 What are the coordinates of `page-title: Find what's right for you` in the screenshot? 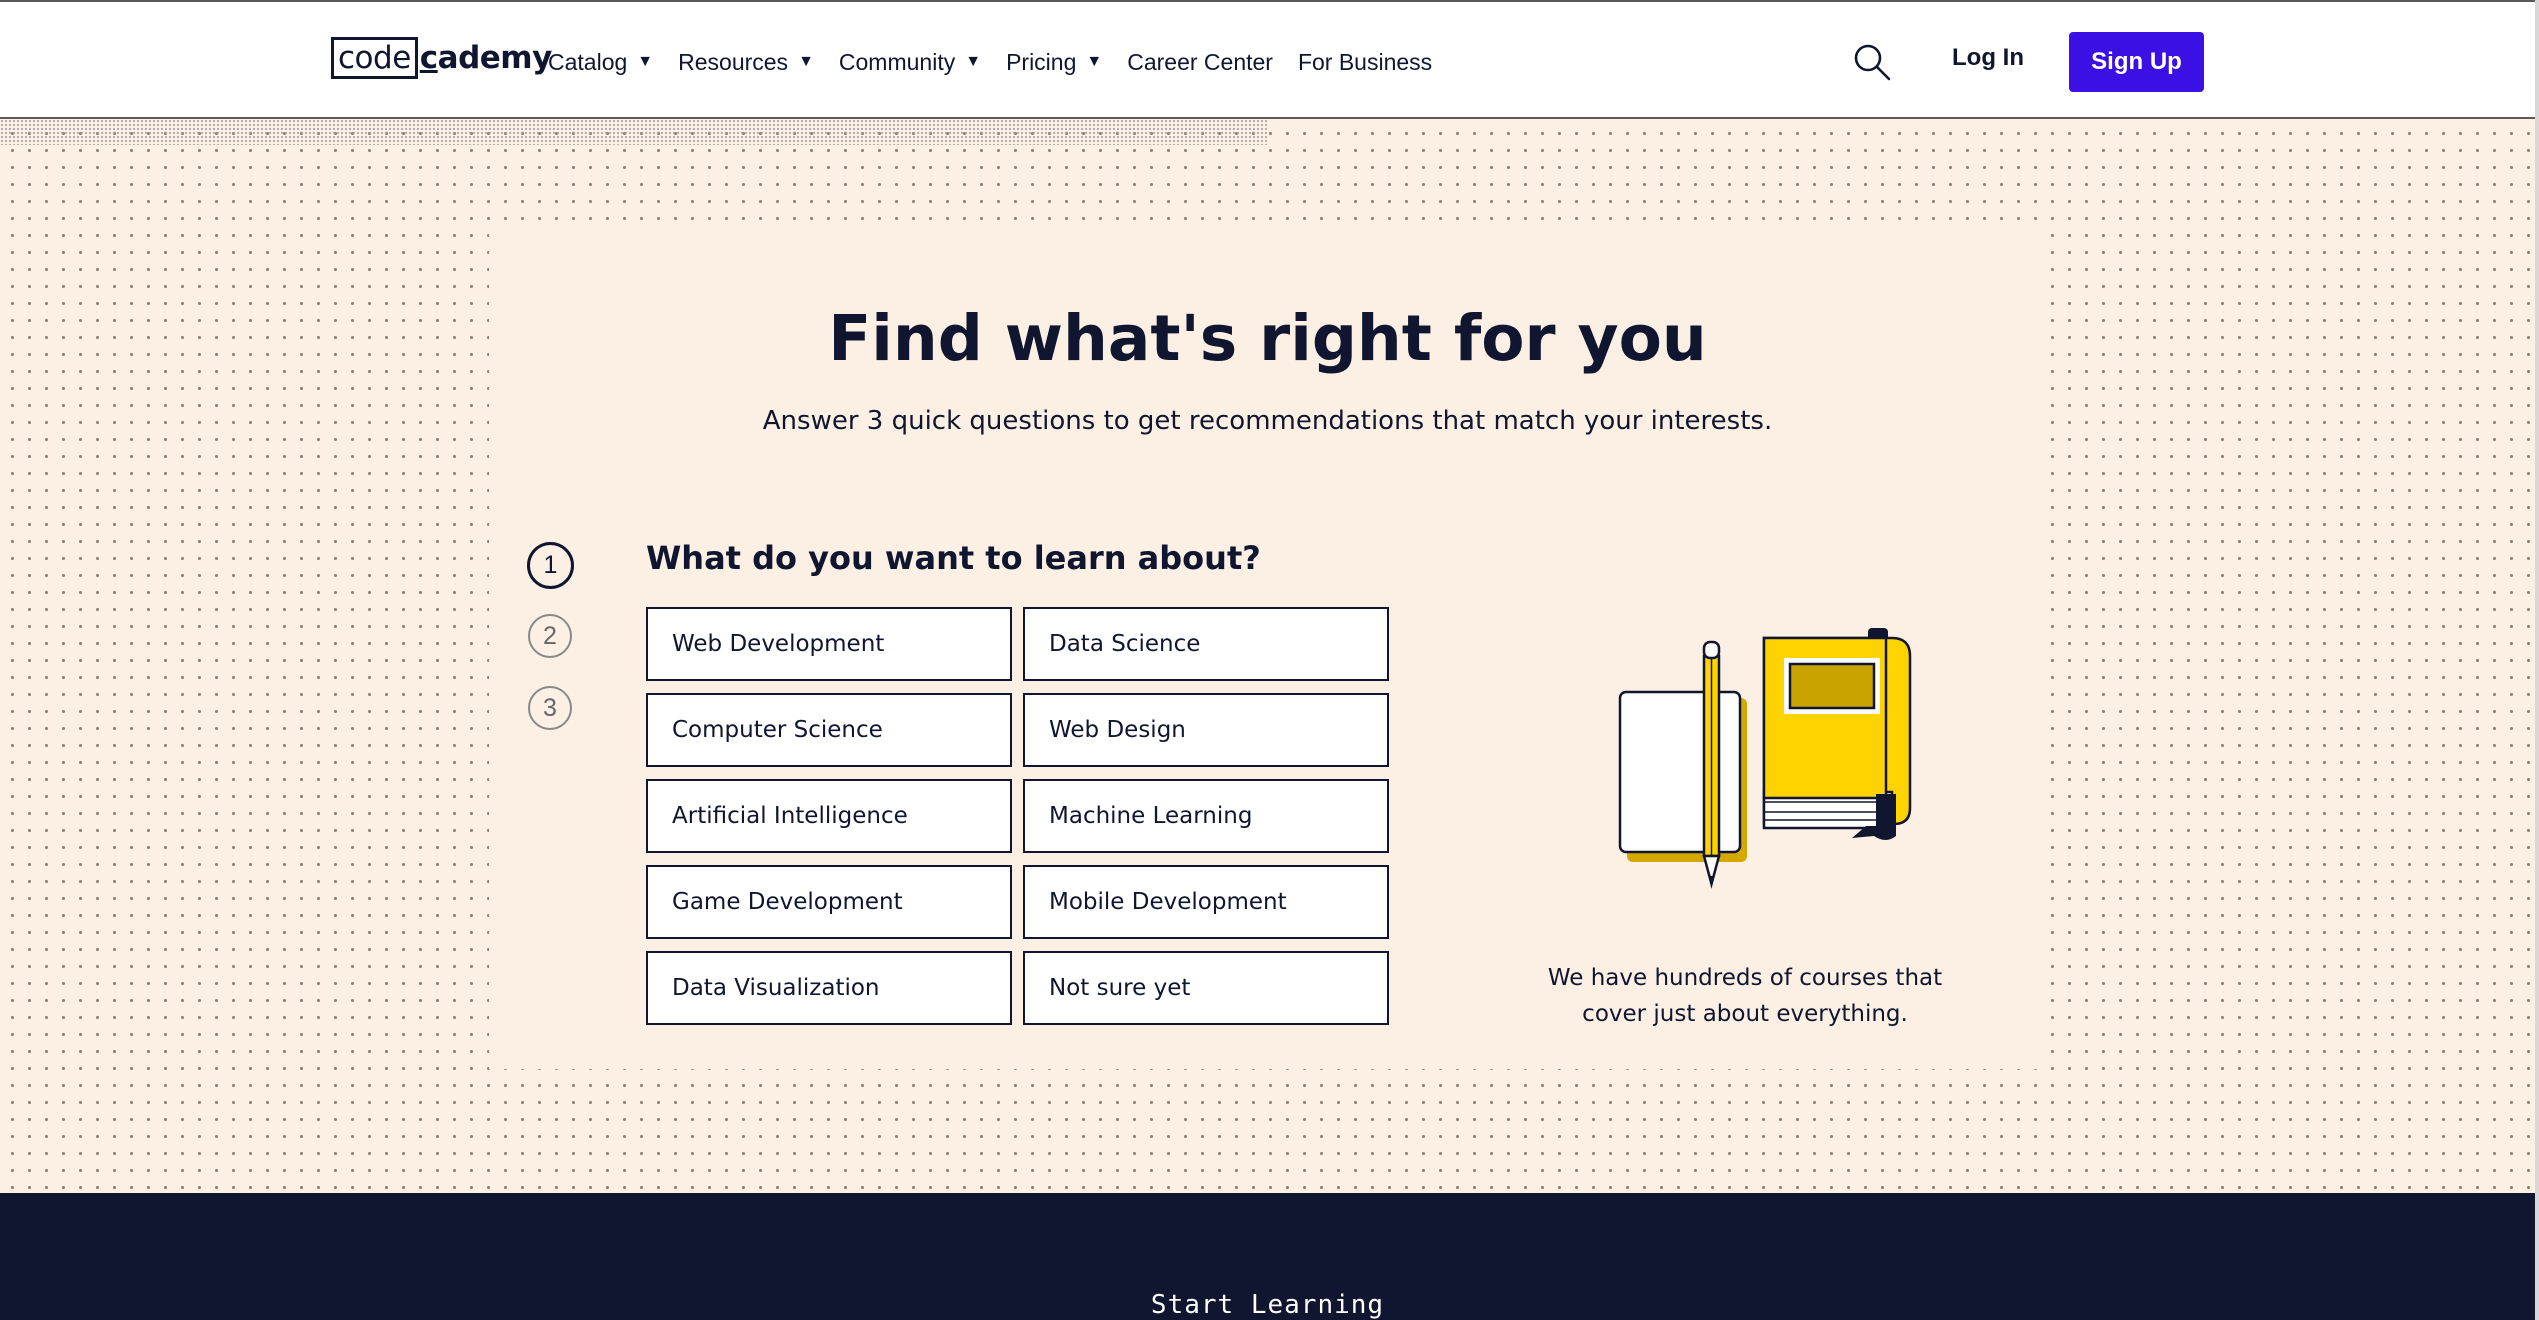 It's located at (1267, 338).